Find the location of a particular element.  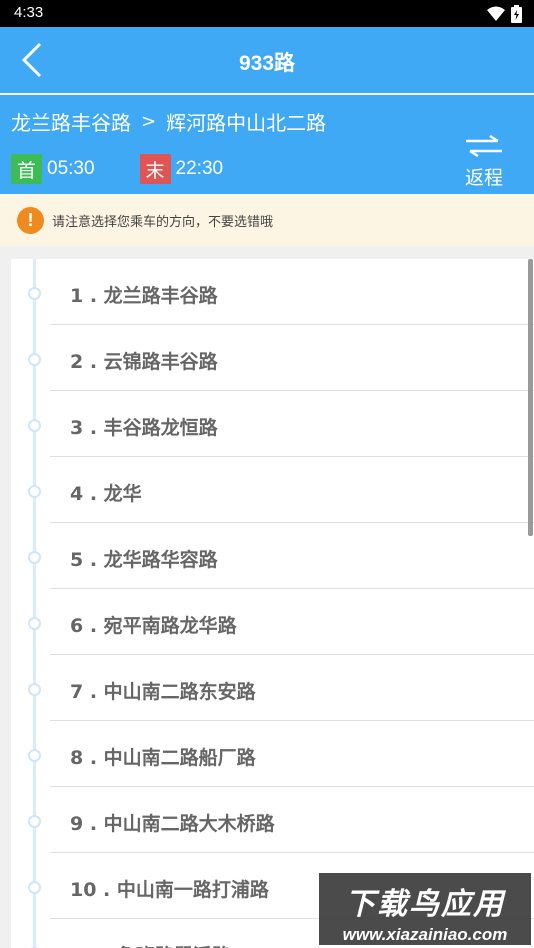

stop-name: 4 . 龙华 is located at coordinates (106, 494).